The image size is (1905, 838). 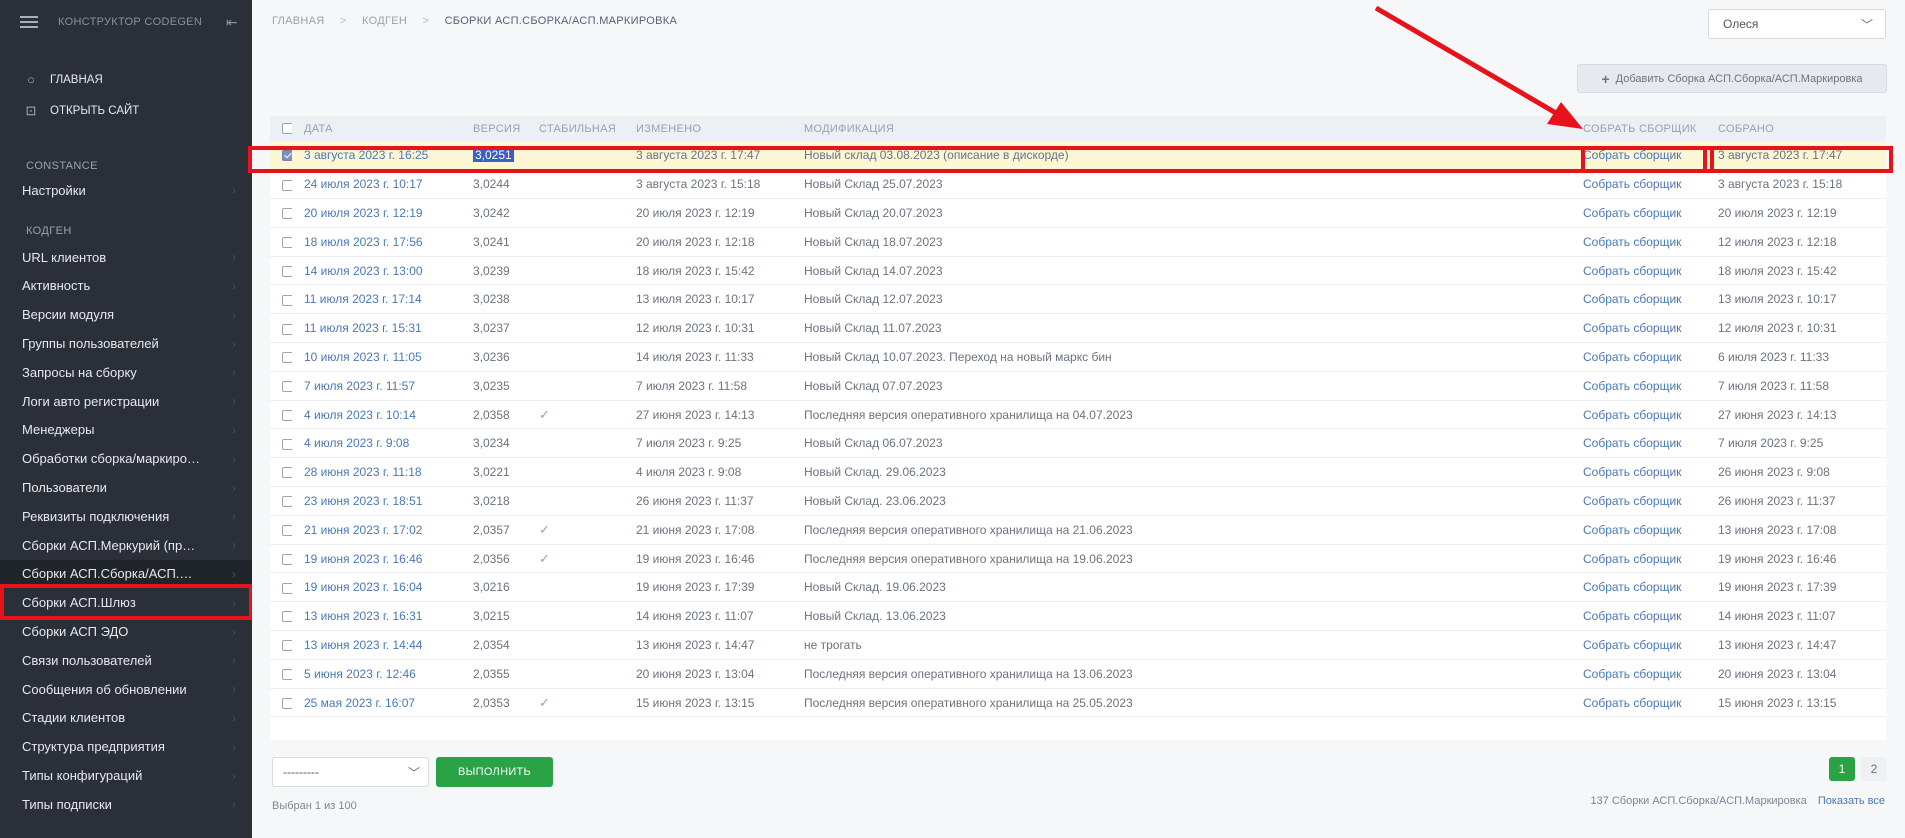 I want to click on col-build: СОБРАТЬ СБОРЩИК, so click(x=1638, y=128).